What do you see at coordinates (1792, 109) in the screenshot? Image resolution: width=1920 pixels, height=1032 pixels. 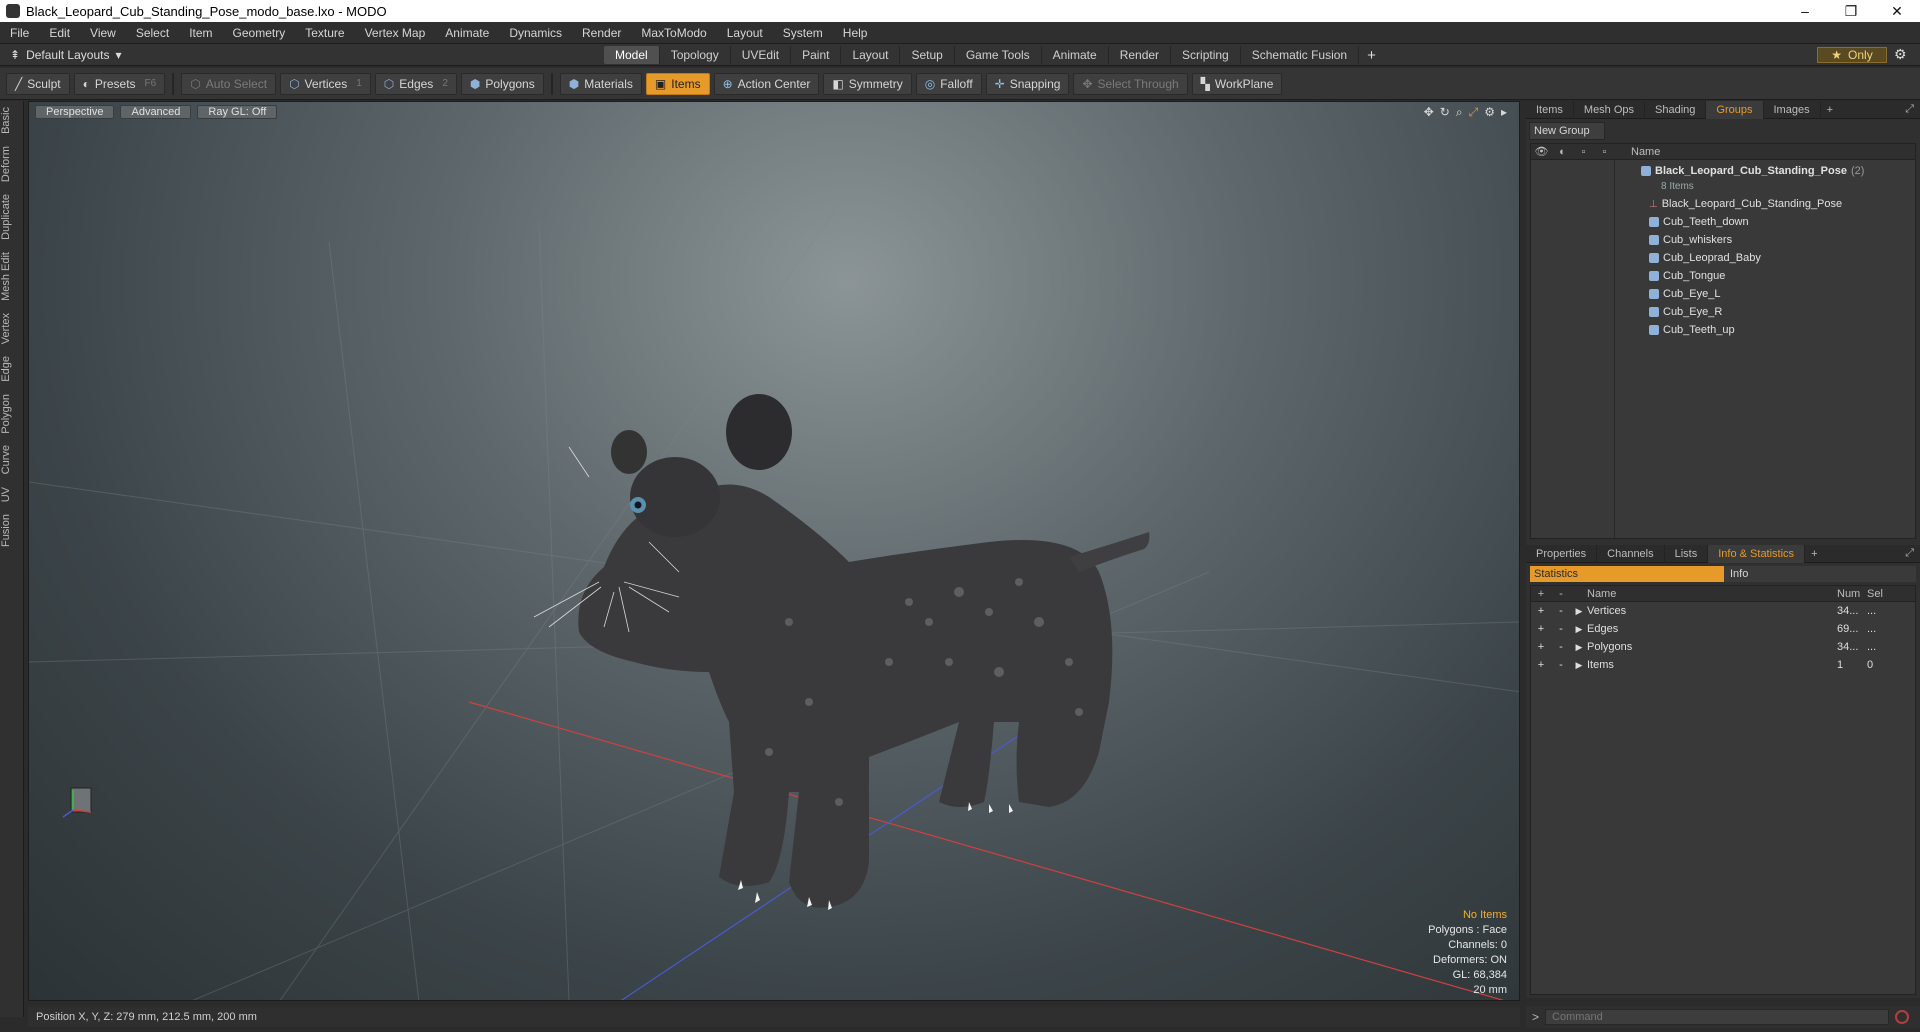 I see `tab-images: Images` at bounding box center [1792, 109].